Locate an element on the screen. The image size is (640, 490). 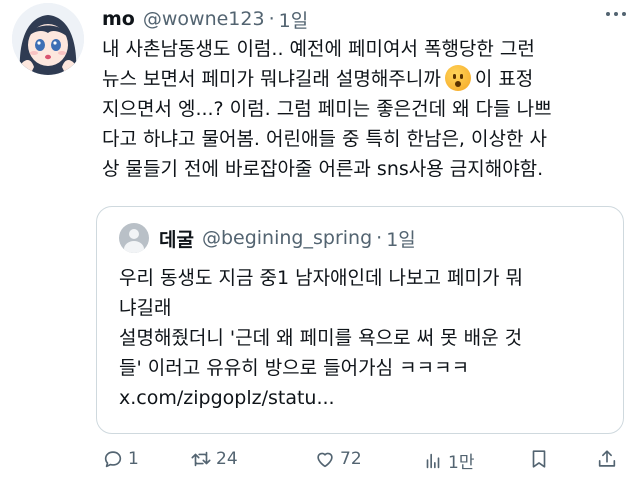
author-avatar is located at coordinates (48, 39).